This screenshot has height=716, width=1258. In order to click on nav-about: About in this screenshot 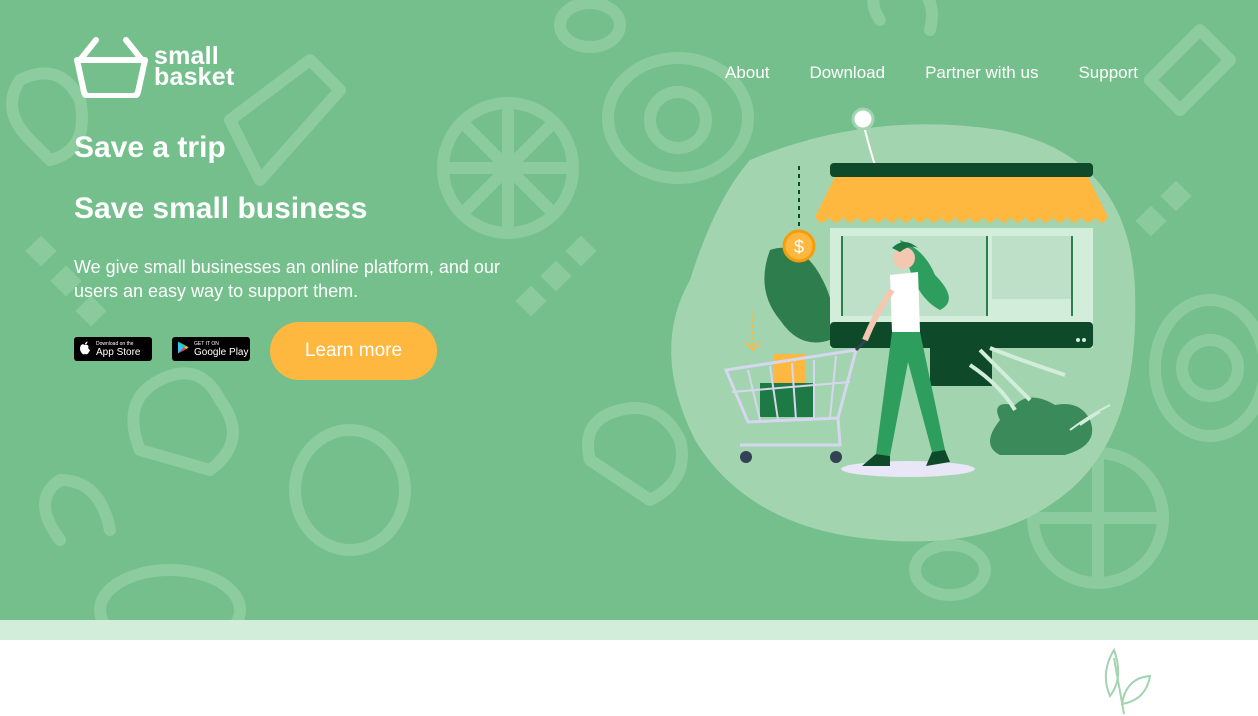, I will do `click(747, 73)`.